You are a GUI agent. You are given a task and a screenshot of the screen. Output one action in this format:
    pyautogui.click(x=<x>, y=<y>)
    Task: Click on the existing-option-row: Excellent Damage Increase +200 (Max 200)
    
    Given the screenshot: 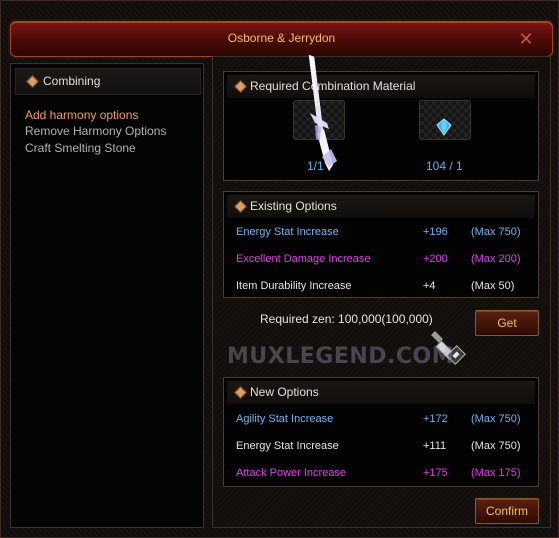 What is the action you would take?
    pyautogui.click(x=381, y=261)
    